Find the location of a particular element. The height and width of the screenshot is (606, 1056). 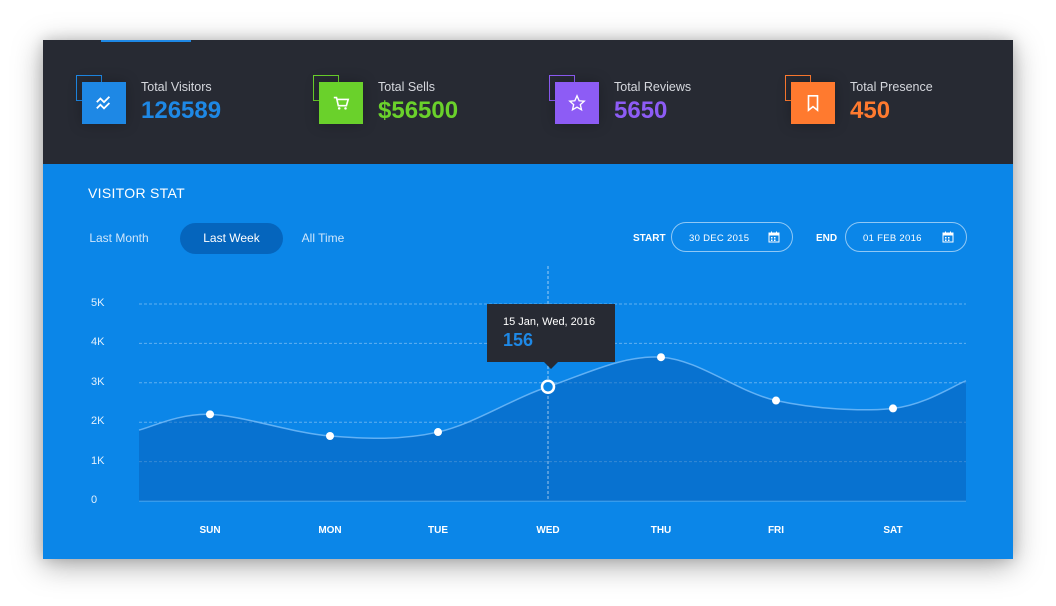

tooltip-date: 15 Jan, Wed, 2016 is located at coordinates (549, 322).